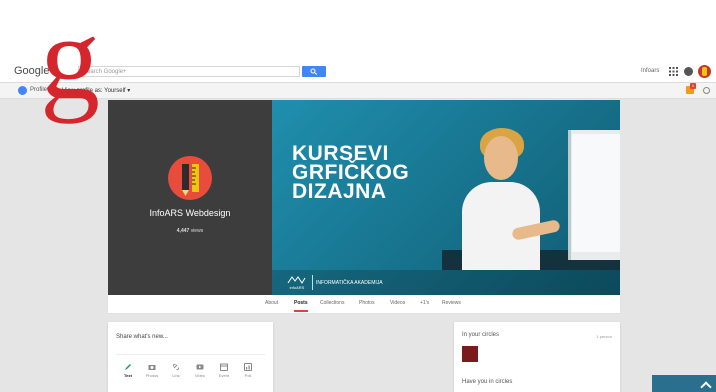 The height and width of the screenshot is (392, 716). I want to click on share-tool-label: Event, so click(224, 375).